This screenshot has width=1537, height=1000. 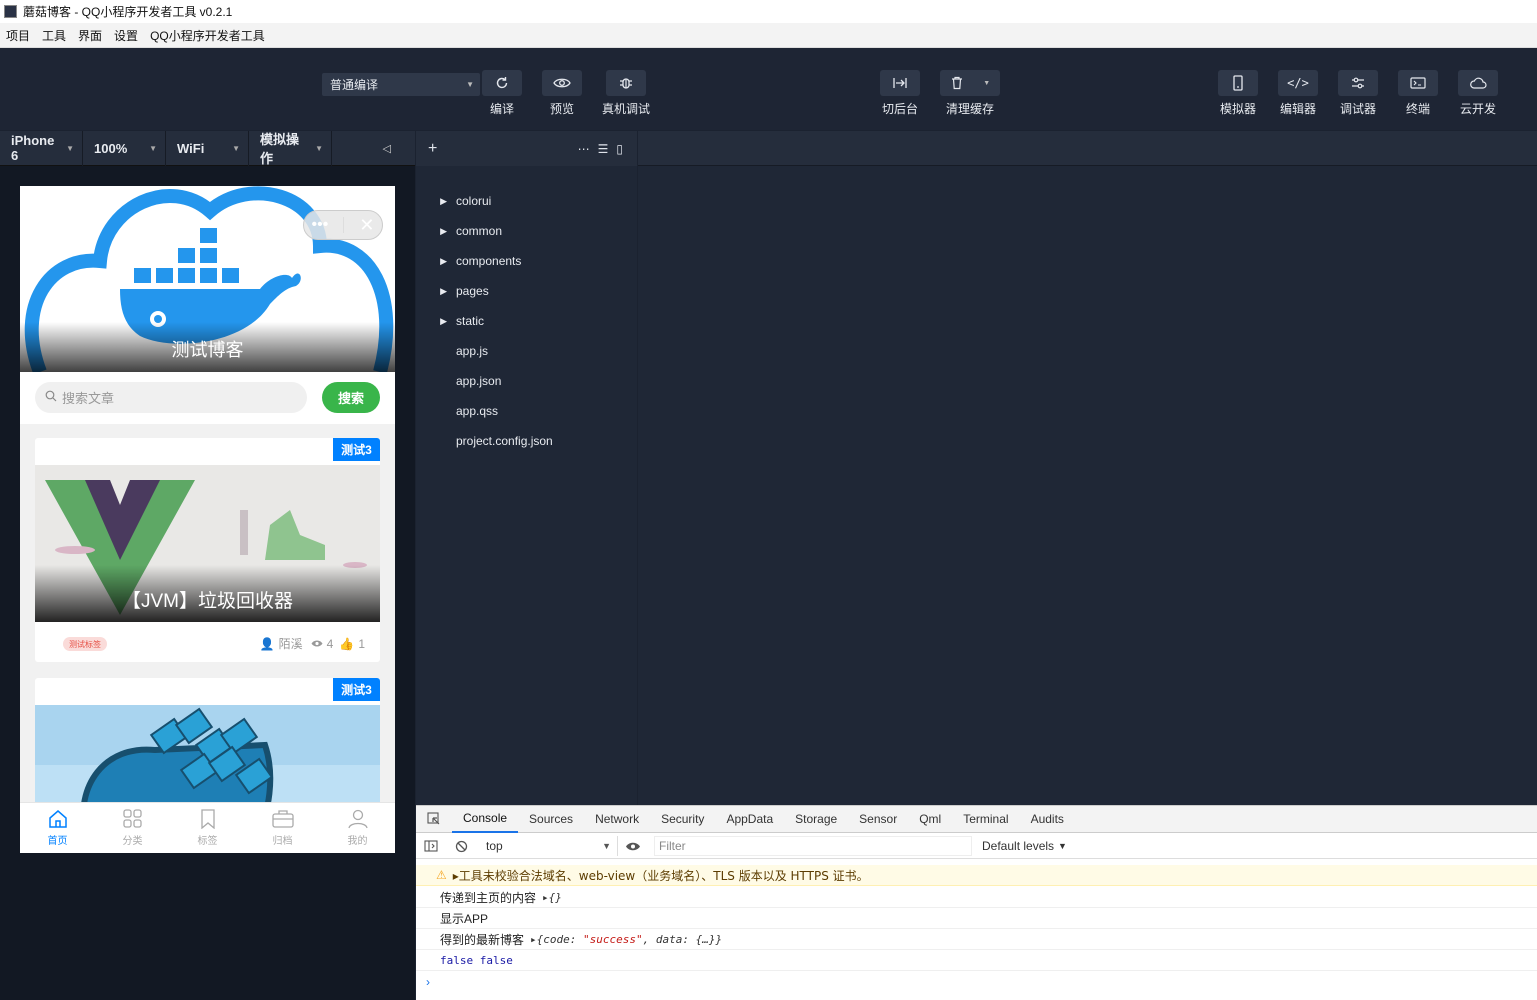 I want to click on switch-background-button: 切后台, so click(x=900, y=93).